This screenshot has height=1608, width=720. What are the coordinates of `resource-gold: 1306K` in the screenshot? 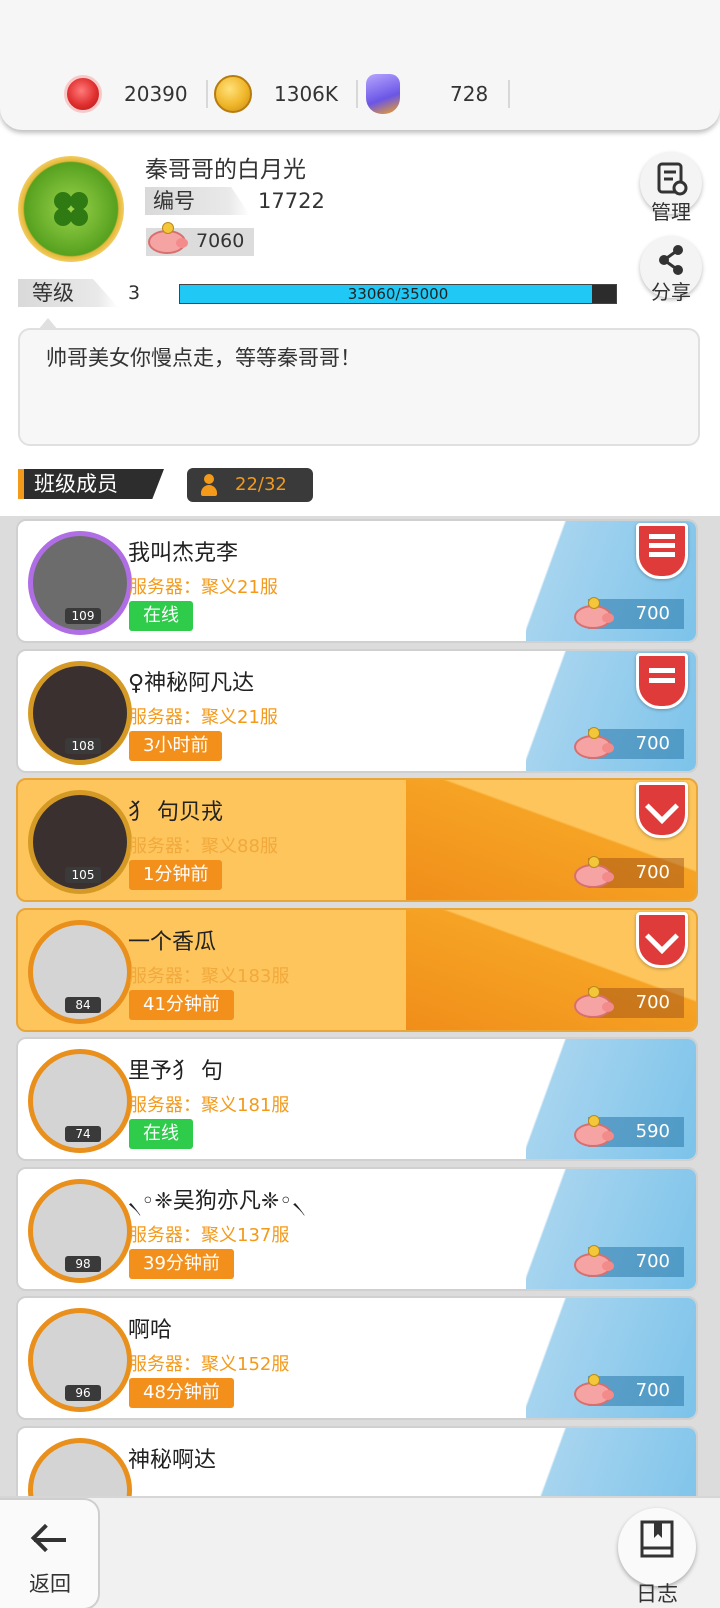 It's located at (286, 94).